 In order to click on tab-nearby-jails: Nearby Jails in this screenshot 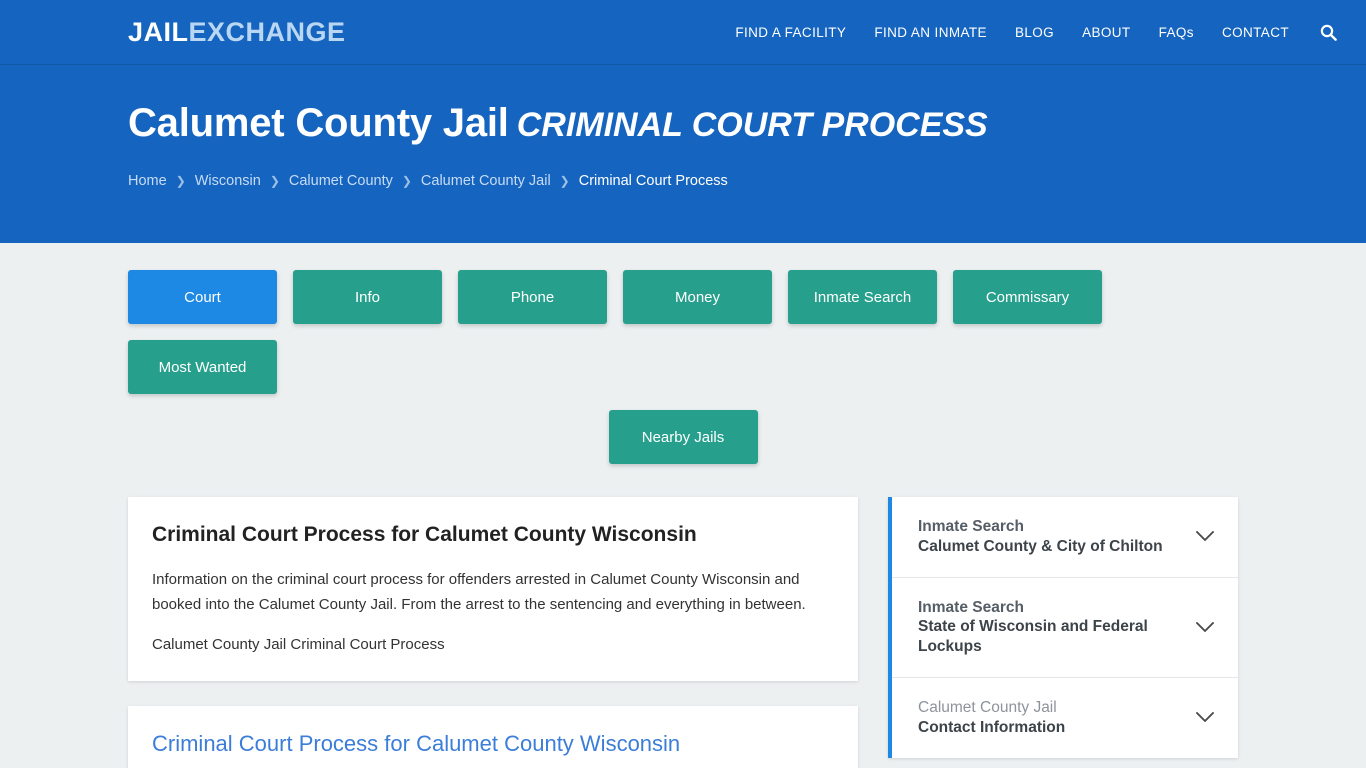, I will do `click(683, 437)`.